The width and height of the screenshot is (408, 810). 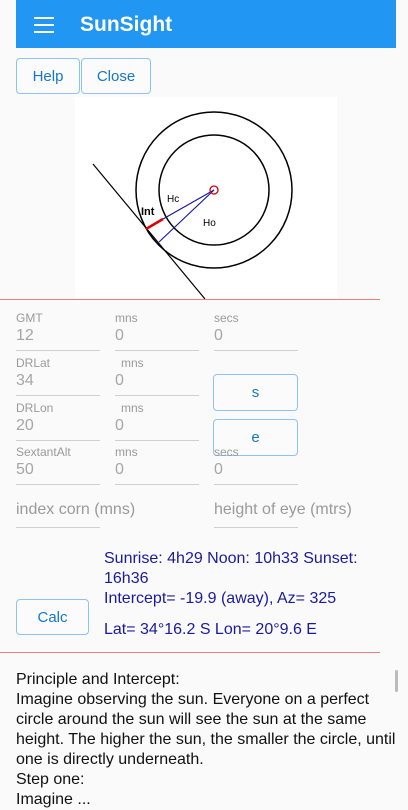 I want to click on app-bar: SunSight, so click(x=206, y=24).